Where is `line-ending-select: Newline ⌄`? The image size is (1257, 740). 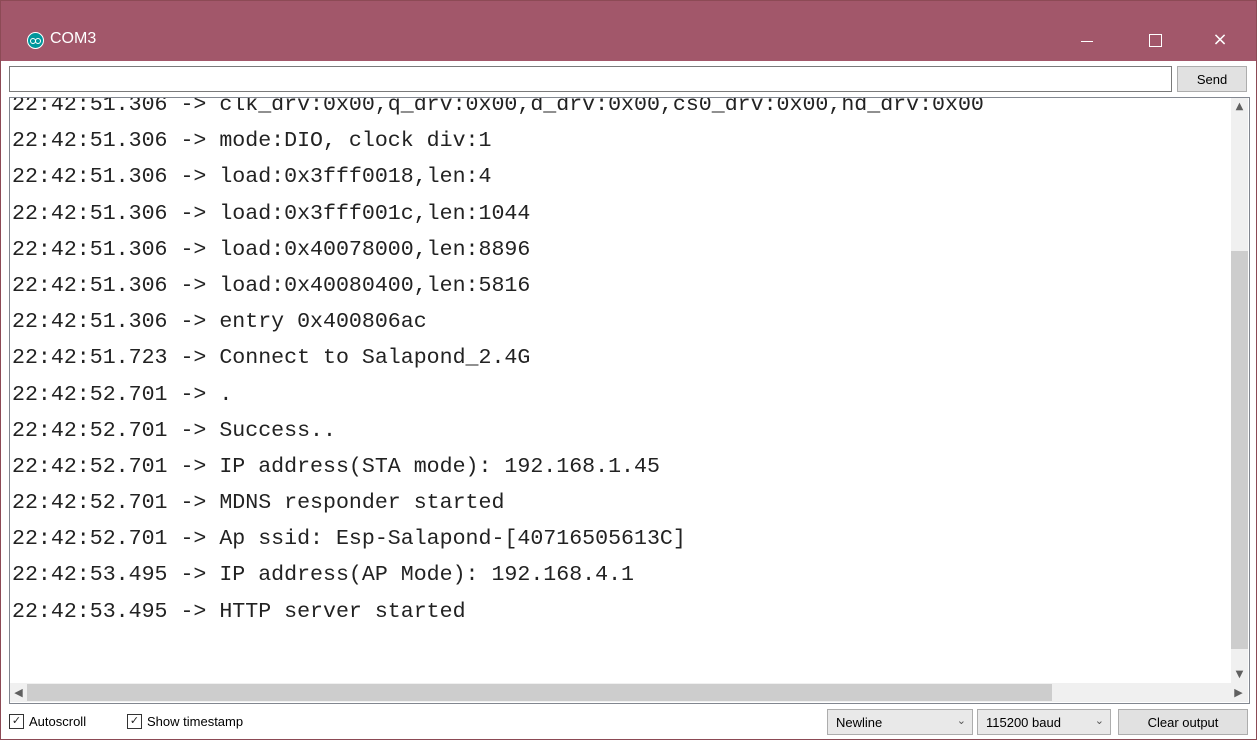
line-ending-select: Newline ⌄ is located at coordinates (900, 722).